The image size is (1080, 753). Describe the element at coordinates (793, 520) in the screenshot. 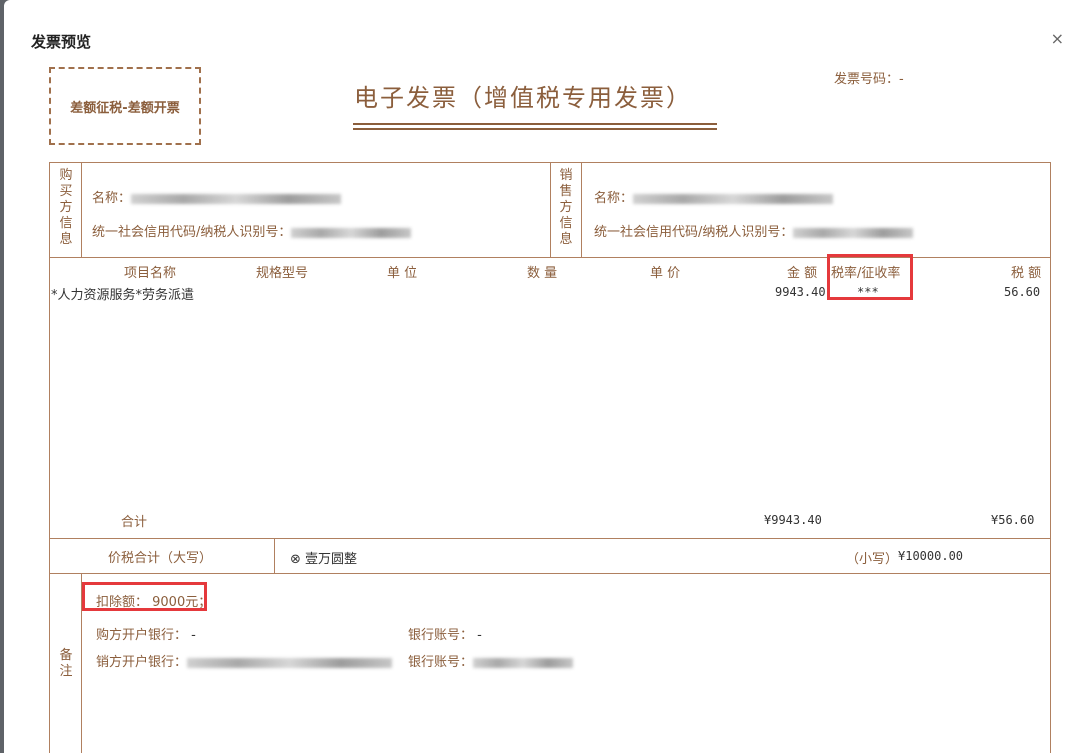

I see `subtotal-amount: ¥9943.40` at that location.